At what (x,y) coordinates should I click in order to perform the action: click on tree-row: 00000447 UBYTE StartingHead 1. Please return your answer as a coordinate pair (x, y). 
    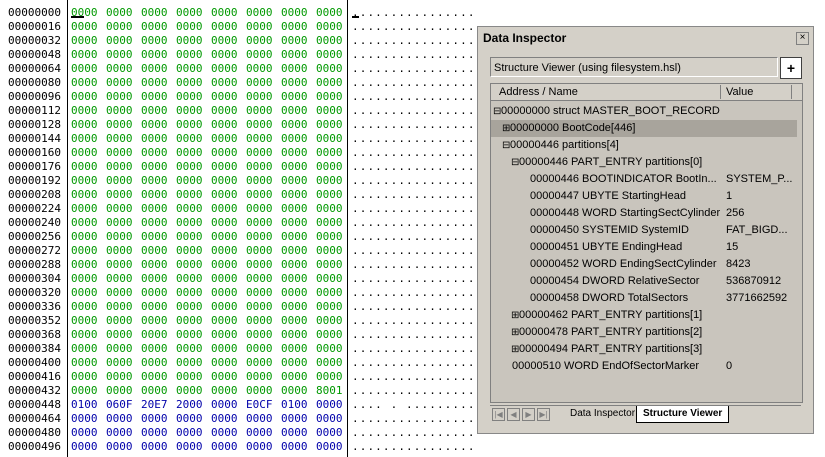
    Looking at the image, I should click on (644, 196).